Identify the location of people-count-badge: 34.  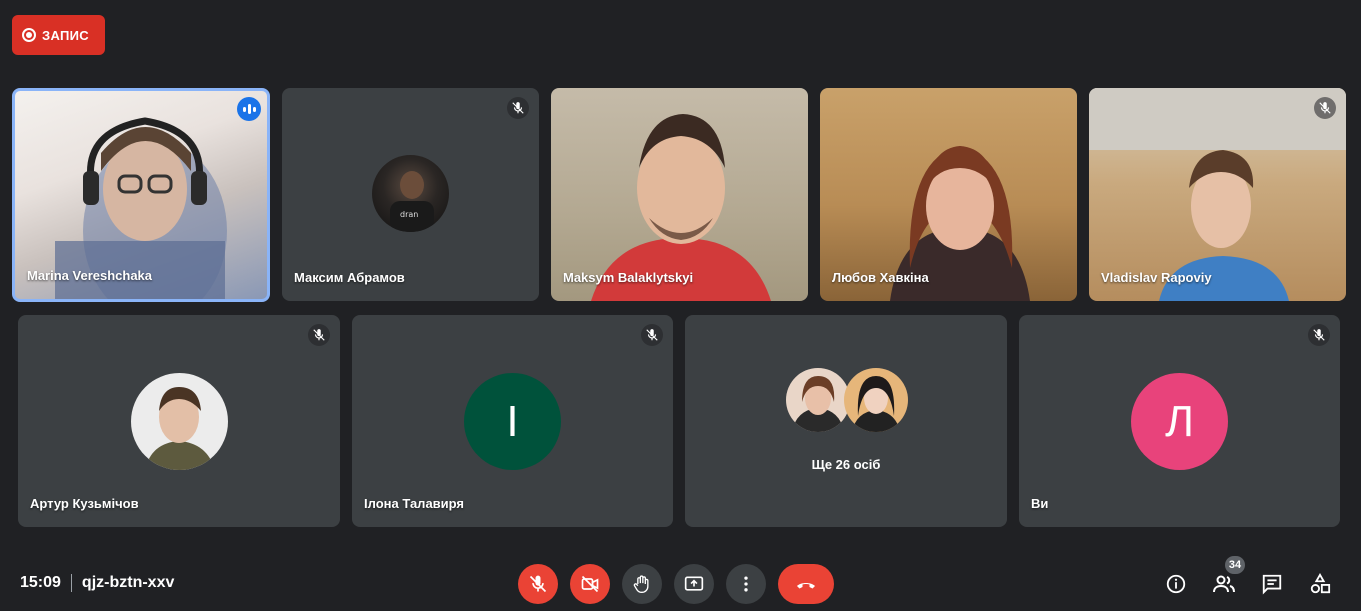
(1235, 565).